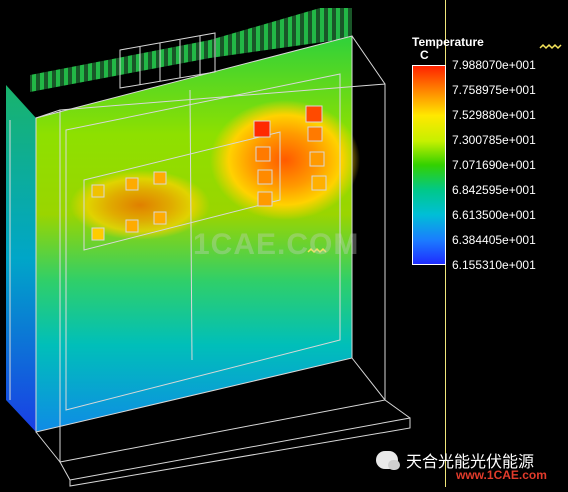 Image resolution: width=568 pixels, height=492 pixels. What do you see at coordinates (285, 160) in the screenshot?
I see `hot-spot-region` at bounding box center [285, 160].